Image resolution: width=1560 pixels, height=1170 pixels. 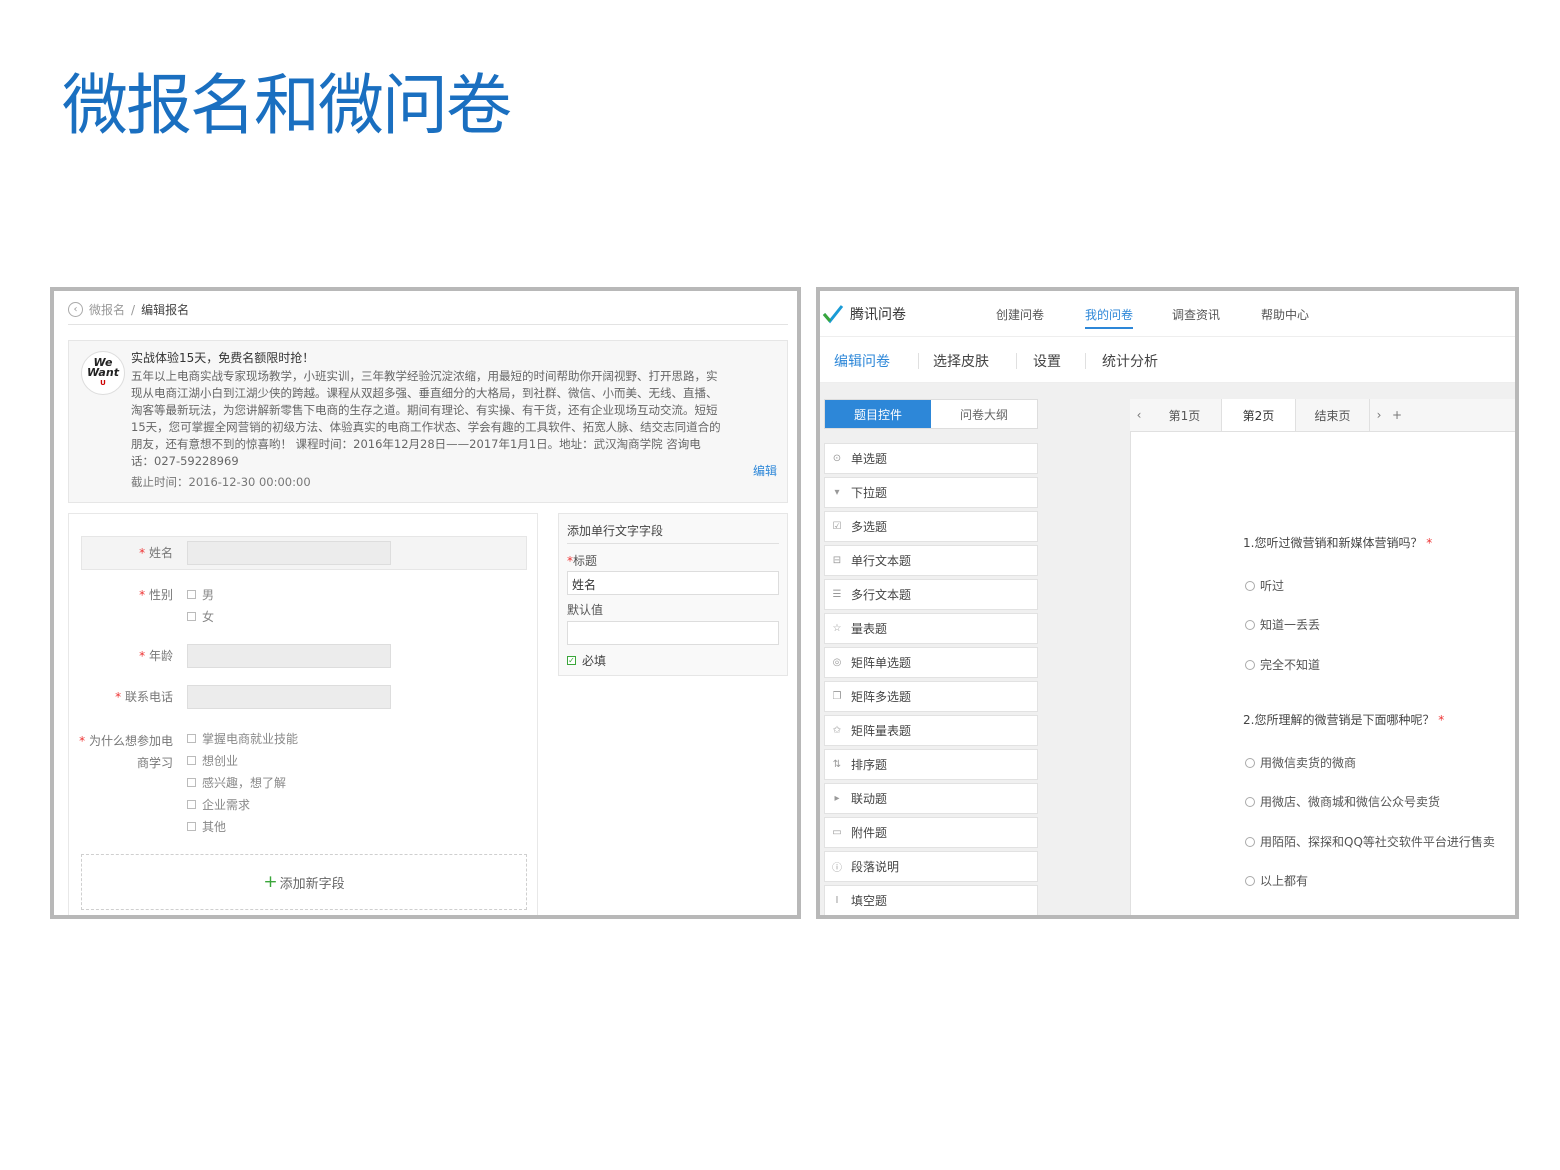 I want to click on star-icon: ☆, so click(x=837, y=628).